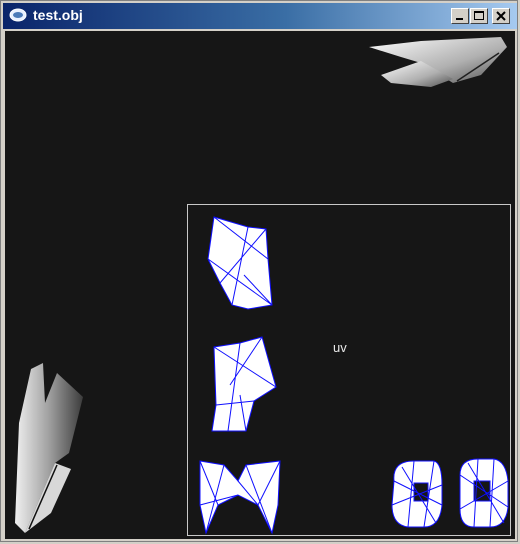  What do you see at coordinates (18, 15) in the screenshot?
I see `app-icon` at bounding box center [18, 15].